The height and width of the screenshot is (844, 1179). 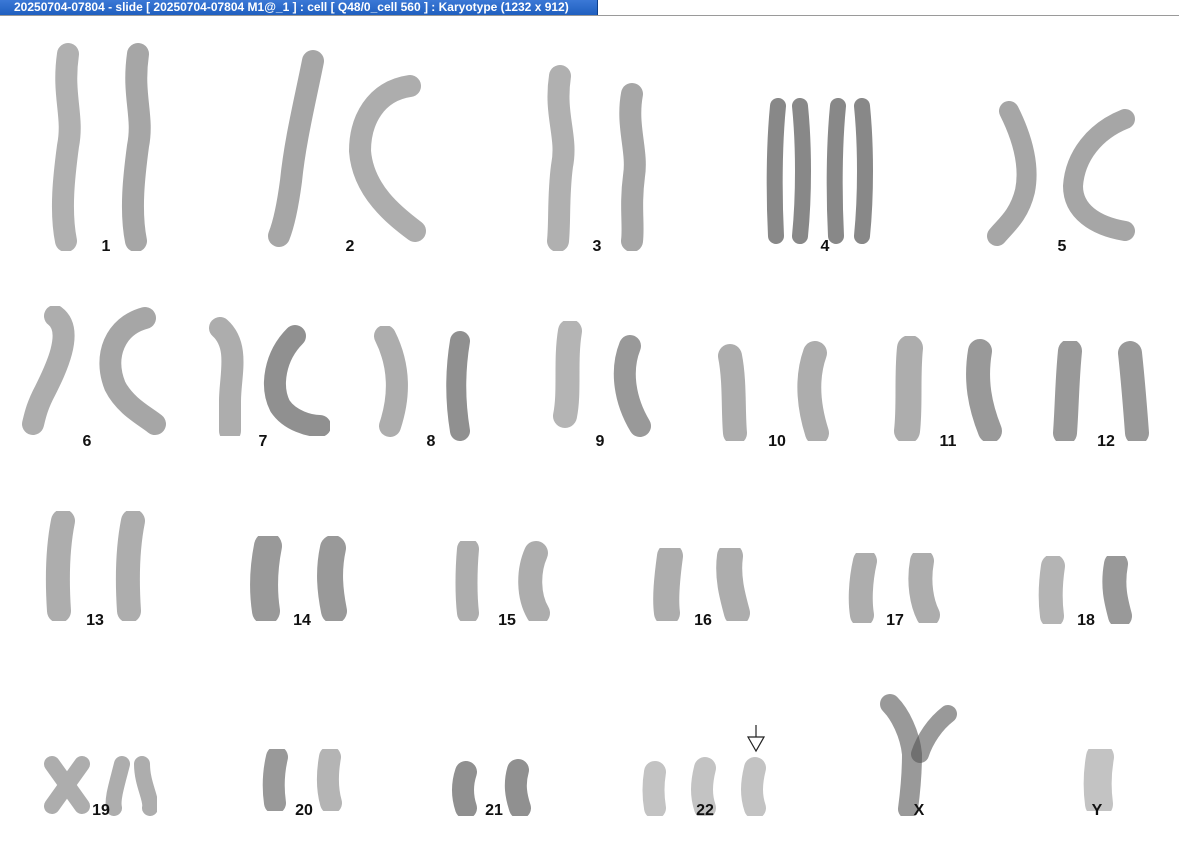 I want to click on chromosome-label-11: 11, so click(x=948, y=441).